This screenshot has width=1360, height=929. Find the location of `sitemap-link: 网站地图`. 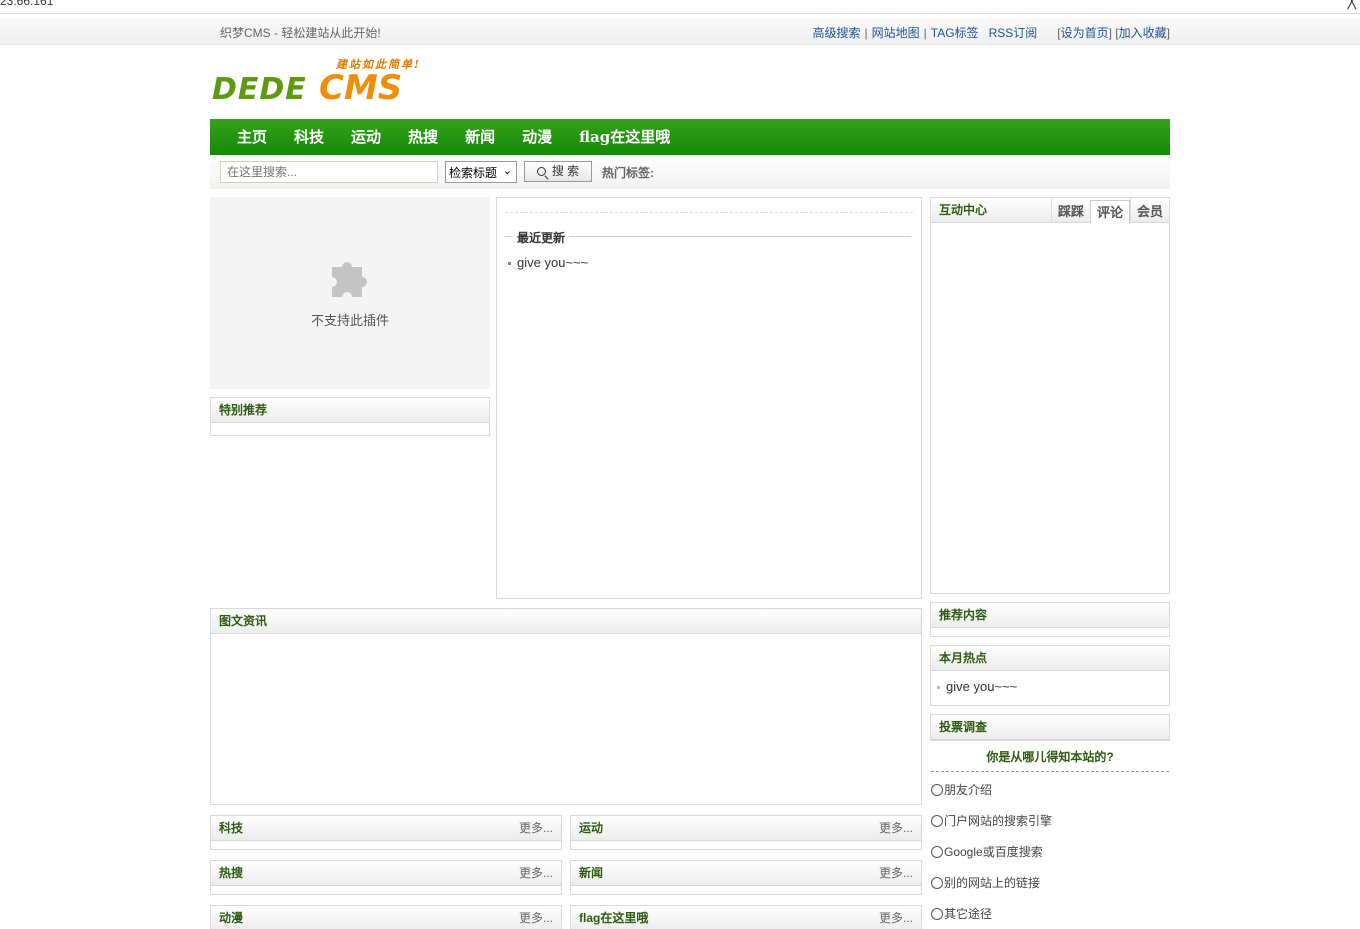

sitemap-link: 网站地图 is located at coordinates (896, 33).